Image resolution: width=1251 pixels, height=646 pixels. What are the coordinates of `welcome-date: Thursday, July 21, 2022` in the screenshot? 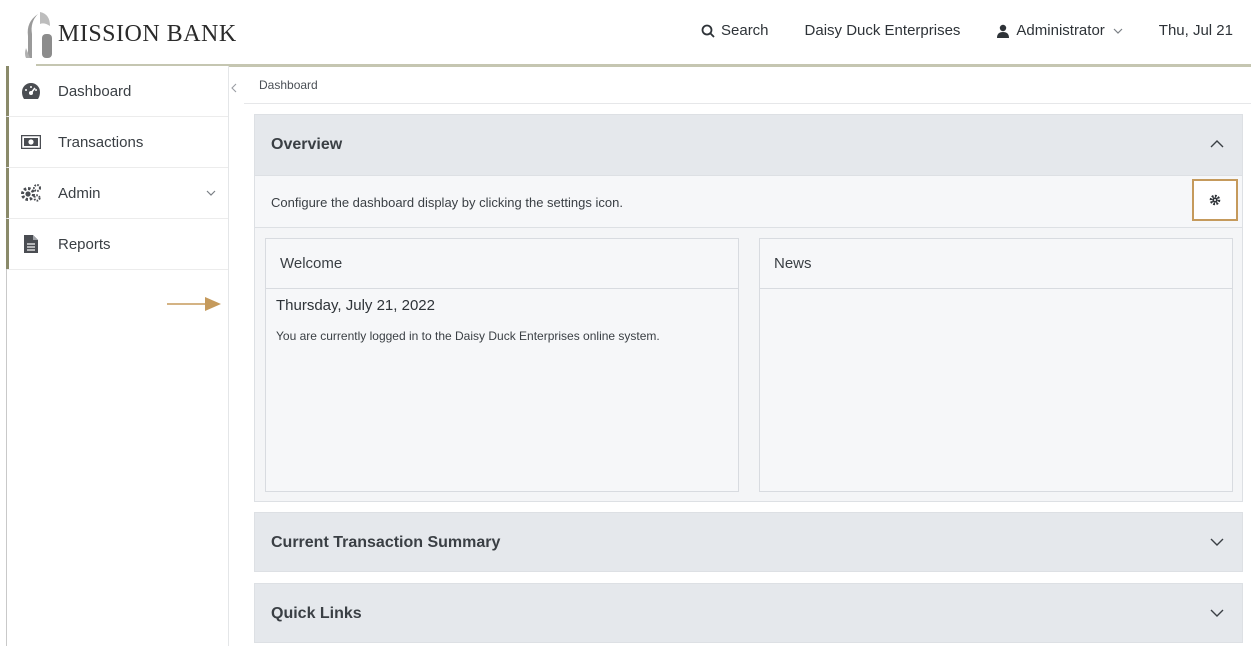 It's located at (355, 305).